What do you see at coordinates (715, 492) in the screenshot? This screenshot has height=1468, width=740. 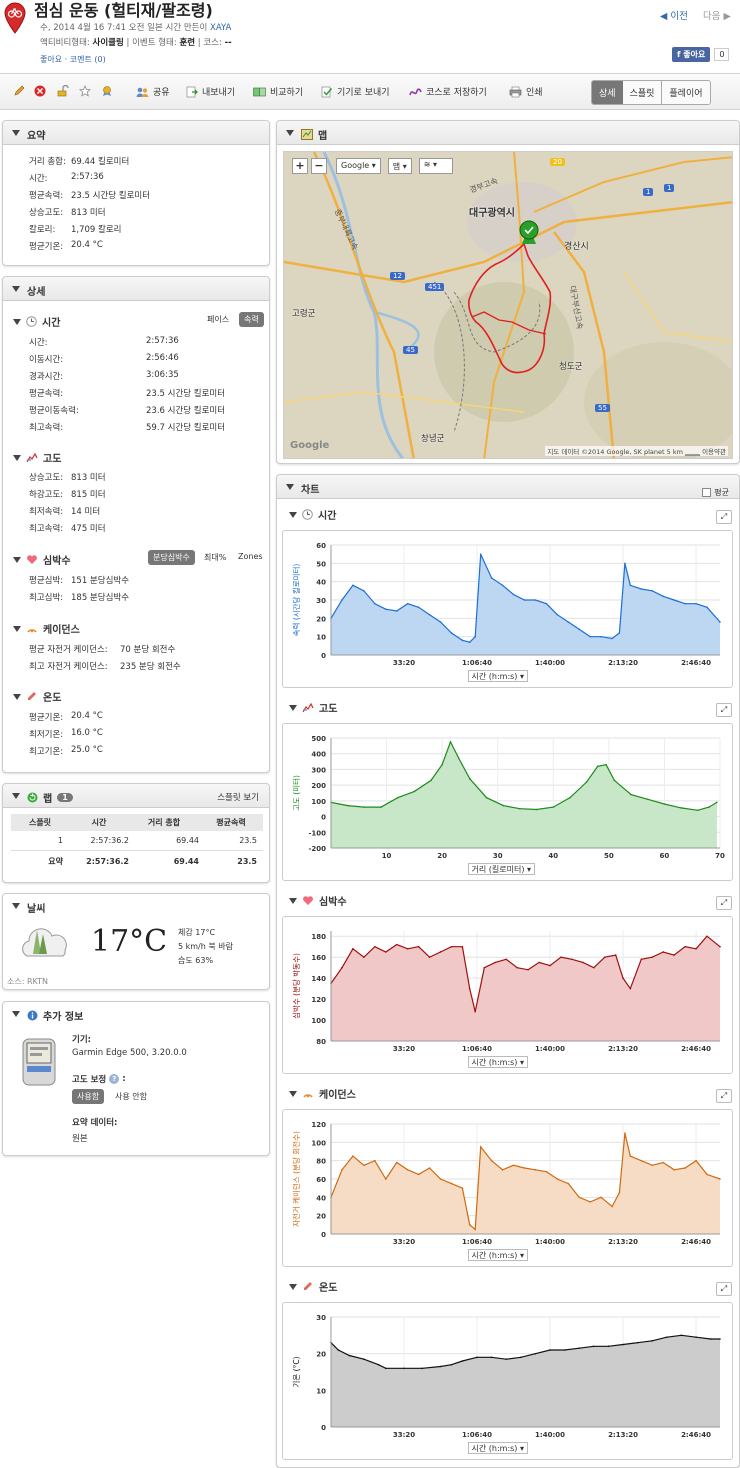 I see `average-checkbox: 평균` at bounding box center [715, 492].